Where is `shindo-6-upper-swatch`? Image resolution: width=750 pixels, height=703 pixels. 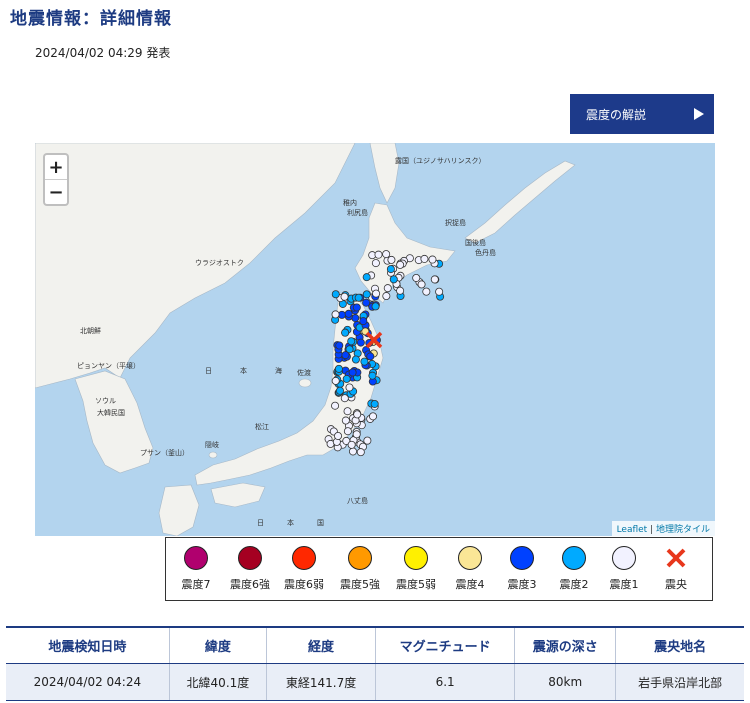
shindo-6-upper-swatch is located at coordinates (250, 558).